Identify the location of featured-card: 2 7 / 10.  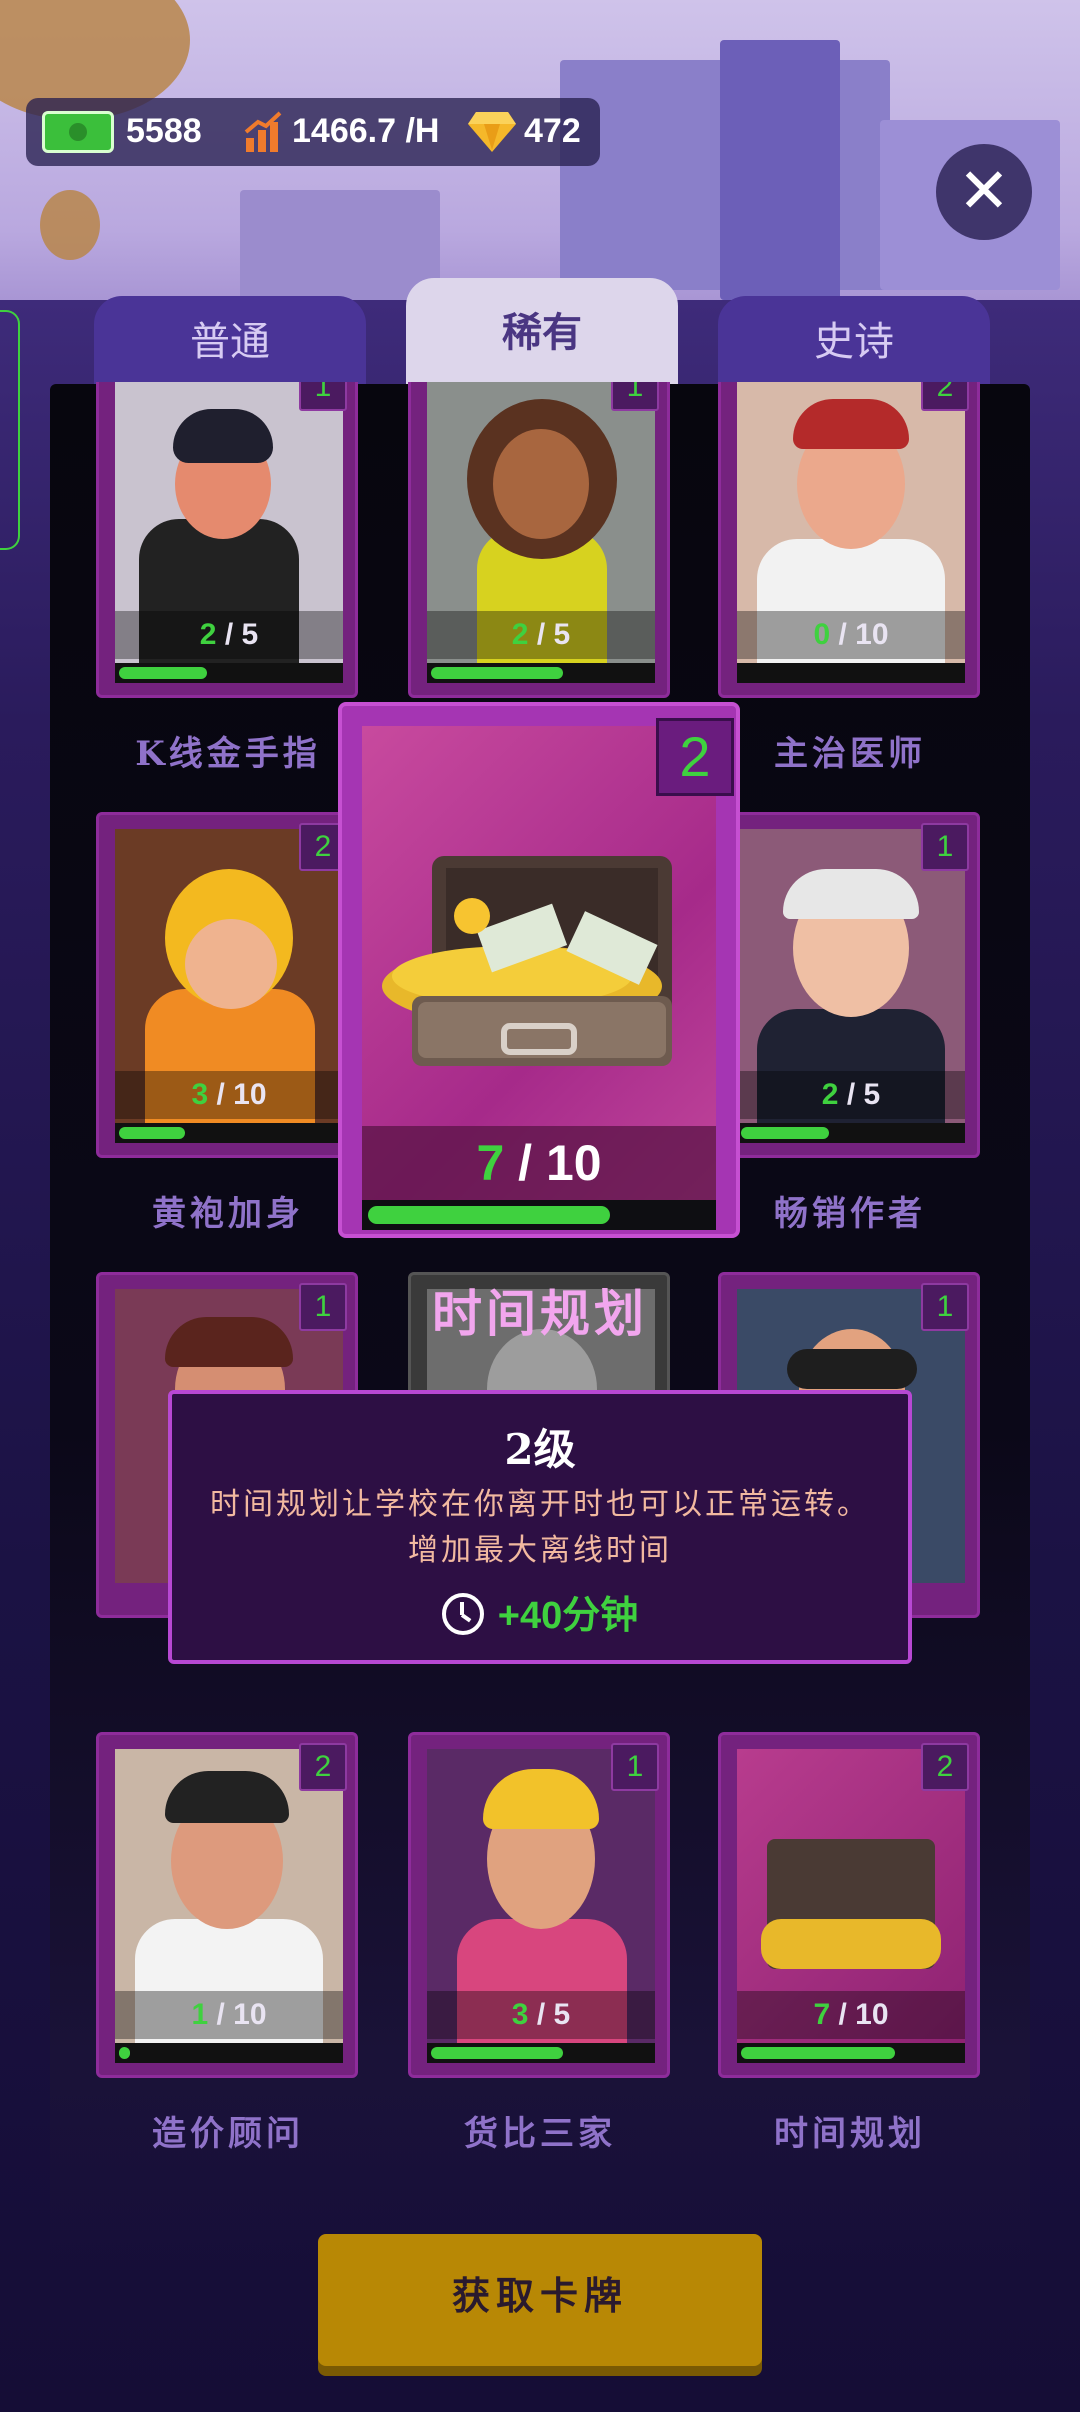
(539, 970).